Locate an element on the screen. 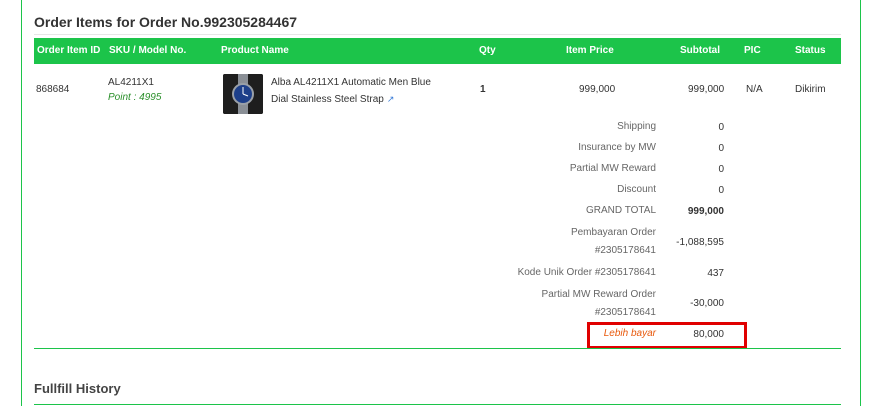 The width and height of the screenshot is (874, 406). order-item-id: 868684 is located at coordinates (53, 89).